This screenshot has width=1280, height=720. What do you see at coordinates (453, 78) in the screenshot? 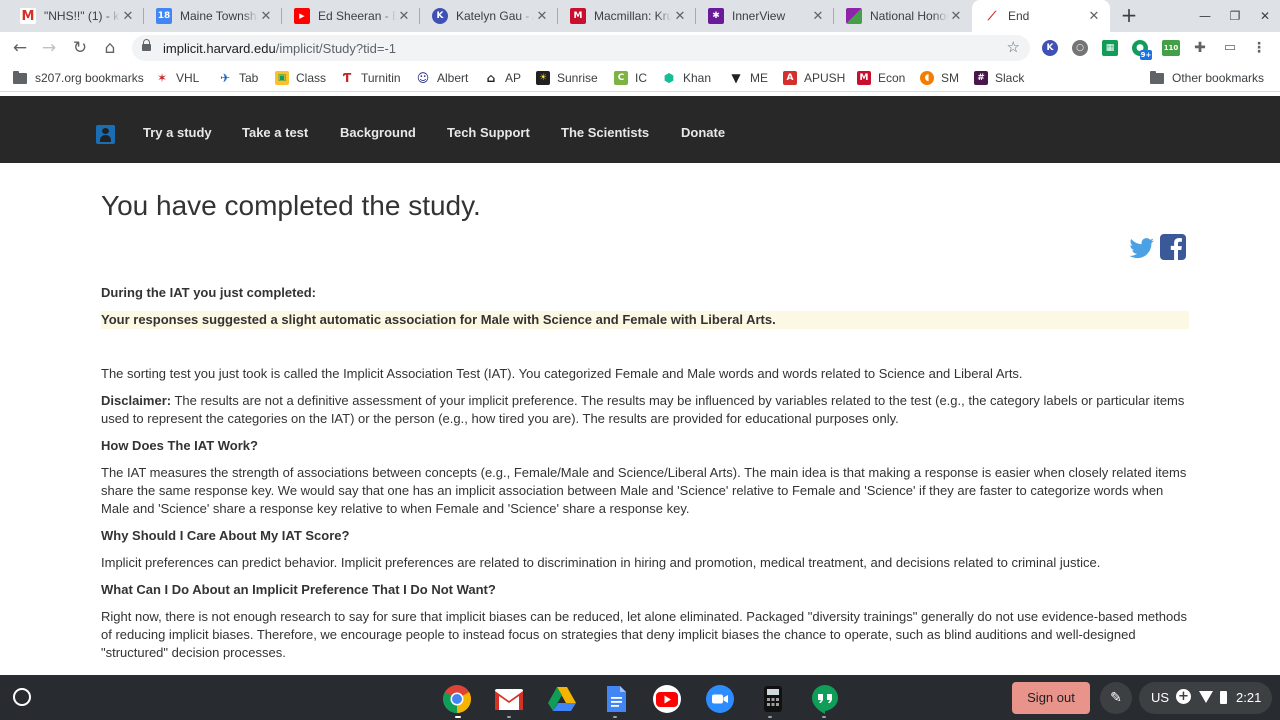
I see `bookmark-label: Albert` at bounding box center [453, 78].